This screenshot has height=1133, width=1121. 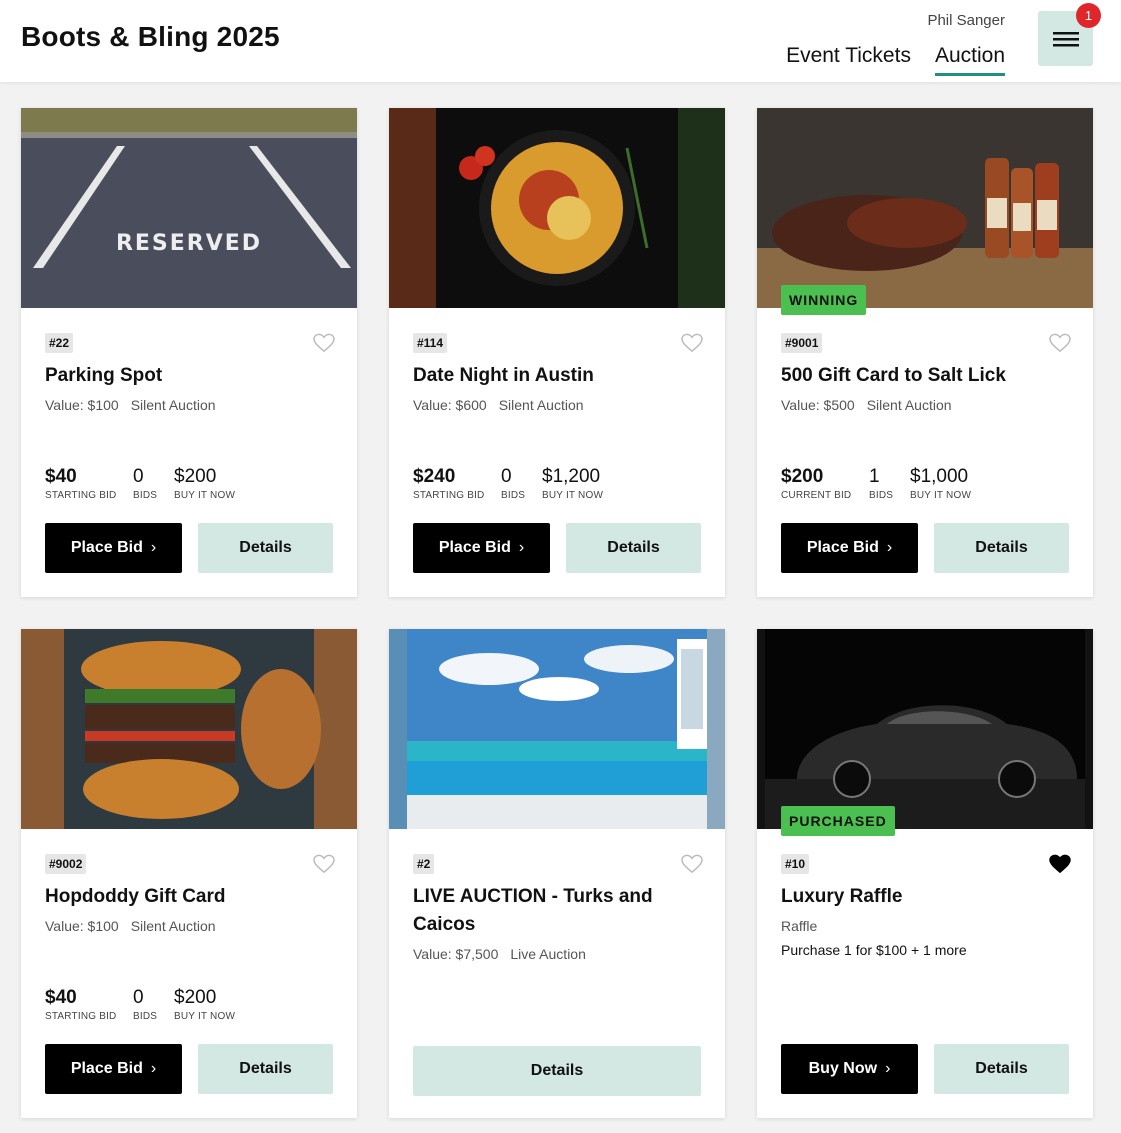 What do you see at coordinates (926, 897) in the screenshot?
I see `item-name: Luxury Raffle` at bounding box center [926, 897].